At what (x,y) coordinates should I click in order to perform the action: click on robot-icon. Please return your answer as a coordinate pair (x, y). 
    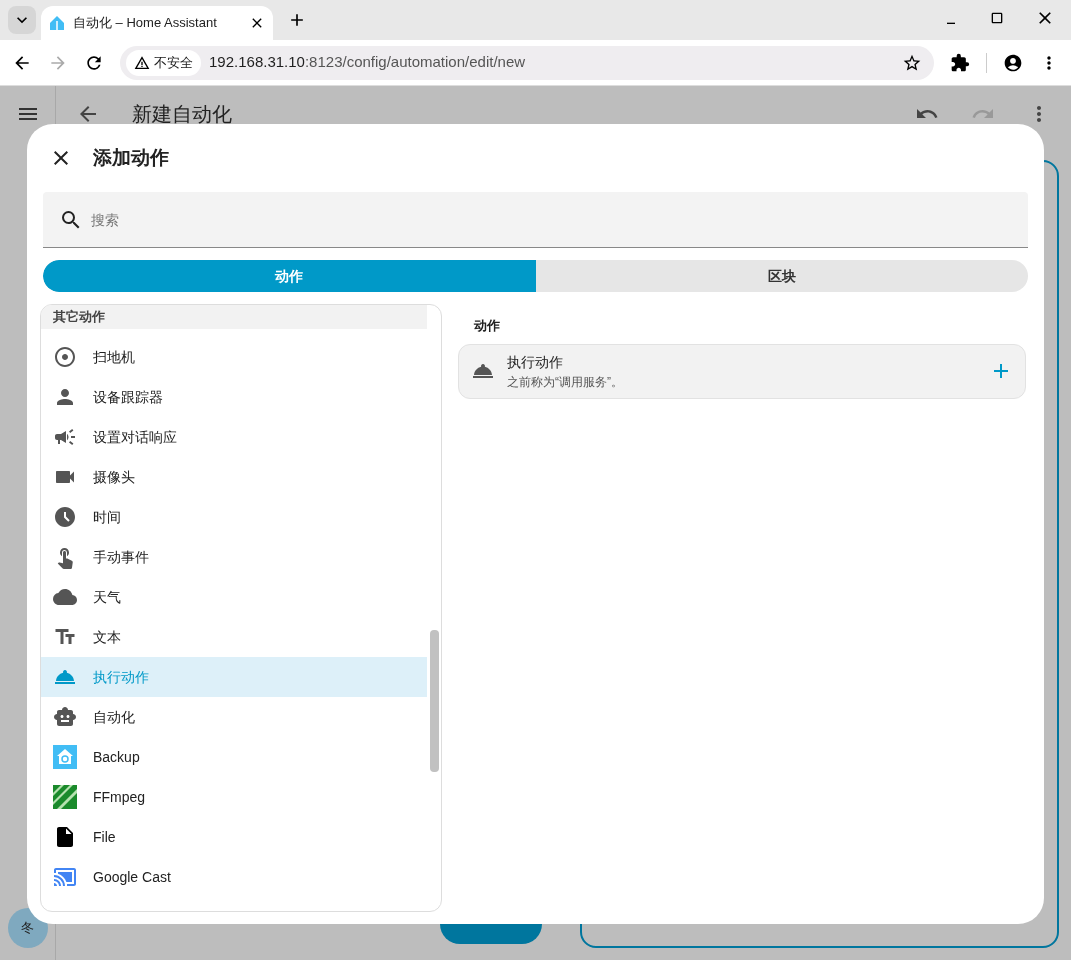
    Looking at the image, I should click on (65, 717).